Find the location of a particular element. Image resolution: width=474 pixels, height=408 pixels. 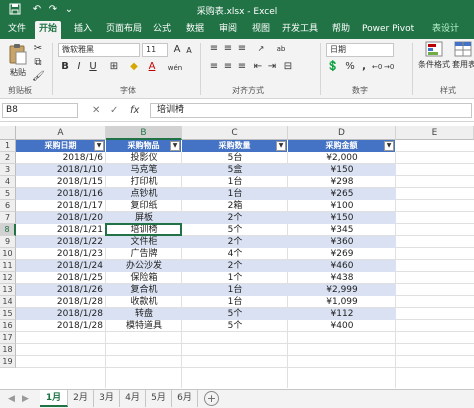

wrap-text-icon: ab is located at coordinates (281, 49).